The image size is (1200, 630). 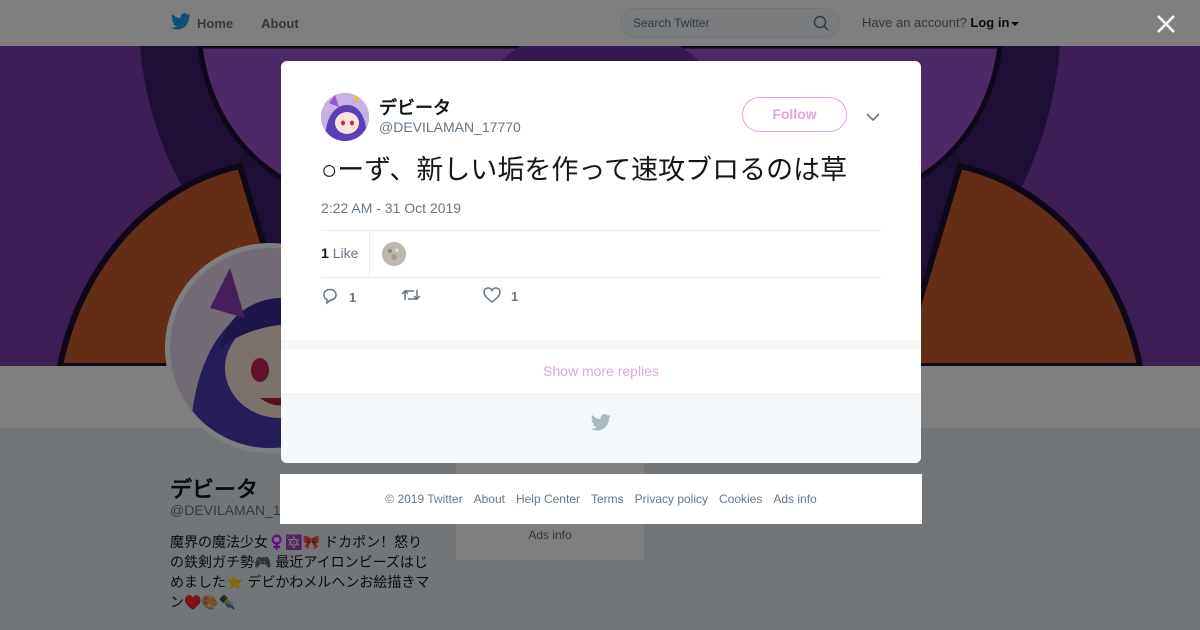 What do you see at coordinates (1166, 24) in the screenshot?
I see `close-icon` at bounding box center [1166, 24].